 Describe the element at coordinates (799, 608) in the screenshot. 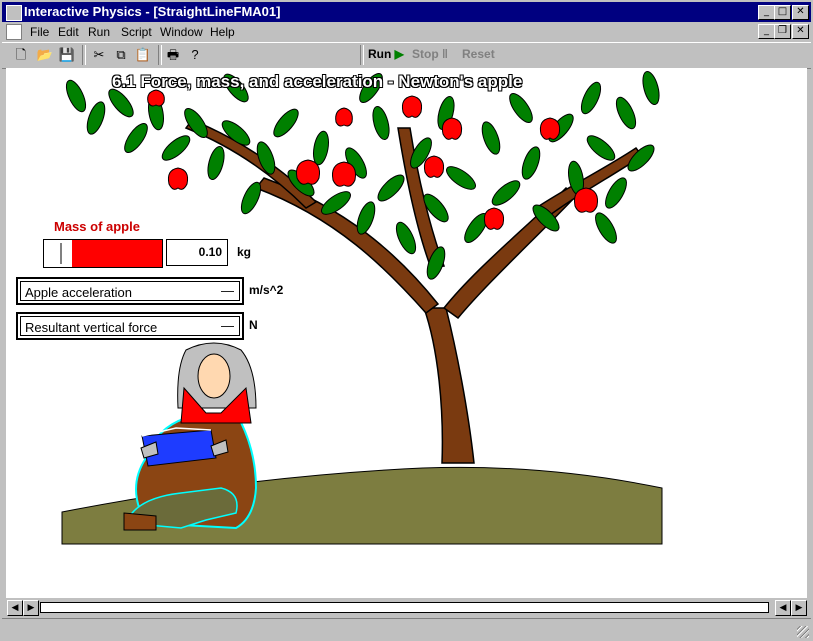

I see `scroll-right-end-icon: ▶` at that location.